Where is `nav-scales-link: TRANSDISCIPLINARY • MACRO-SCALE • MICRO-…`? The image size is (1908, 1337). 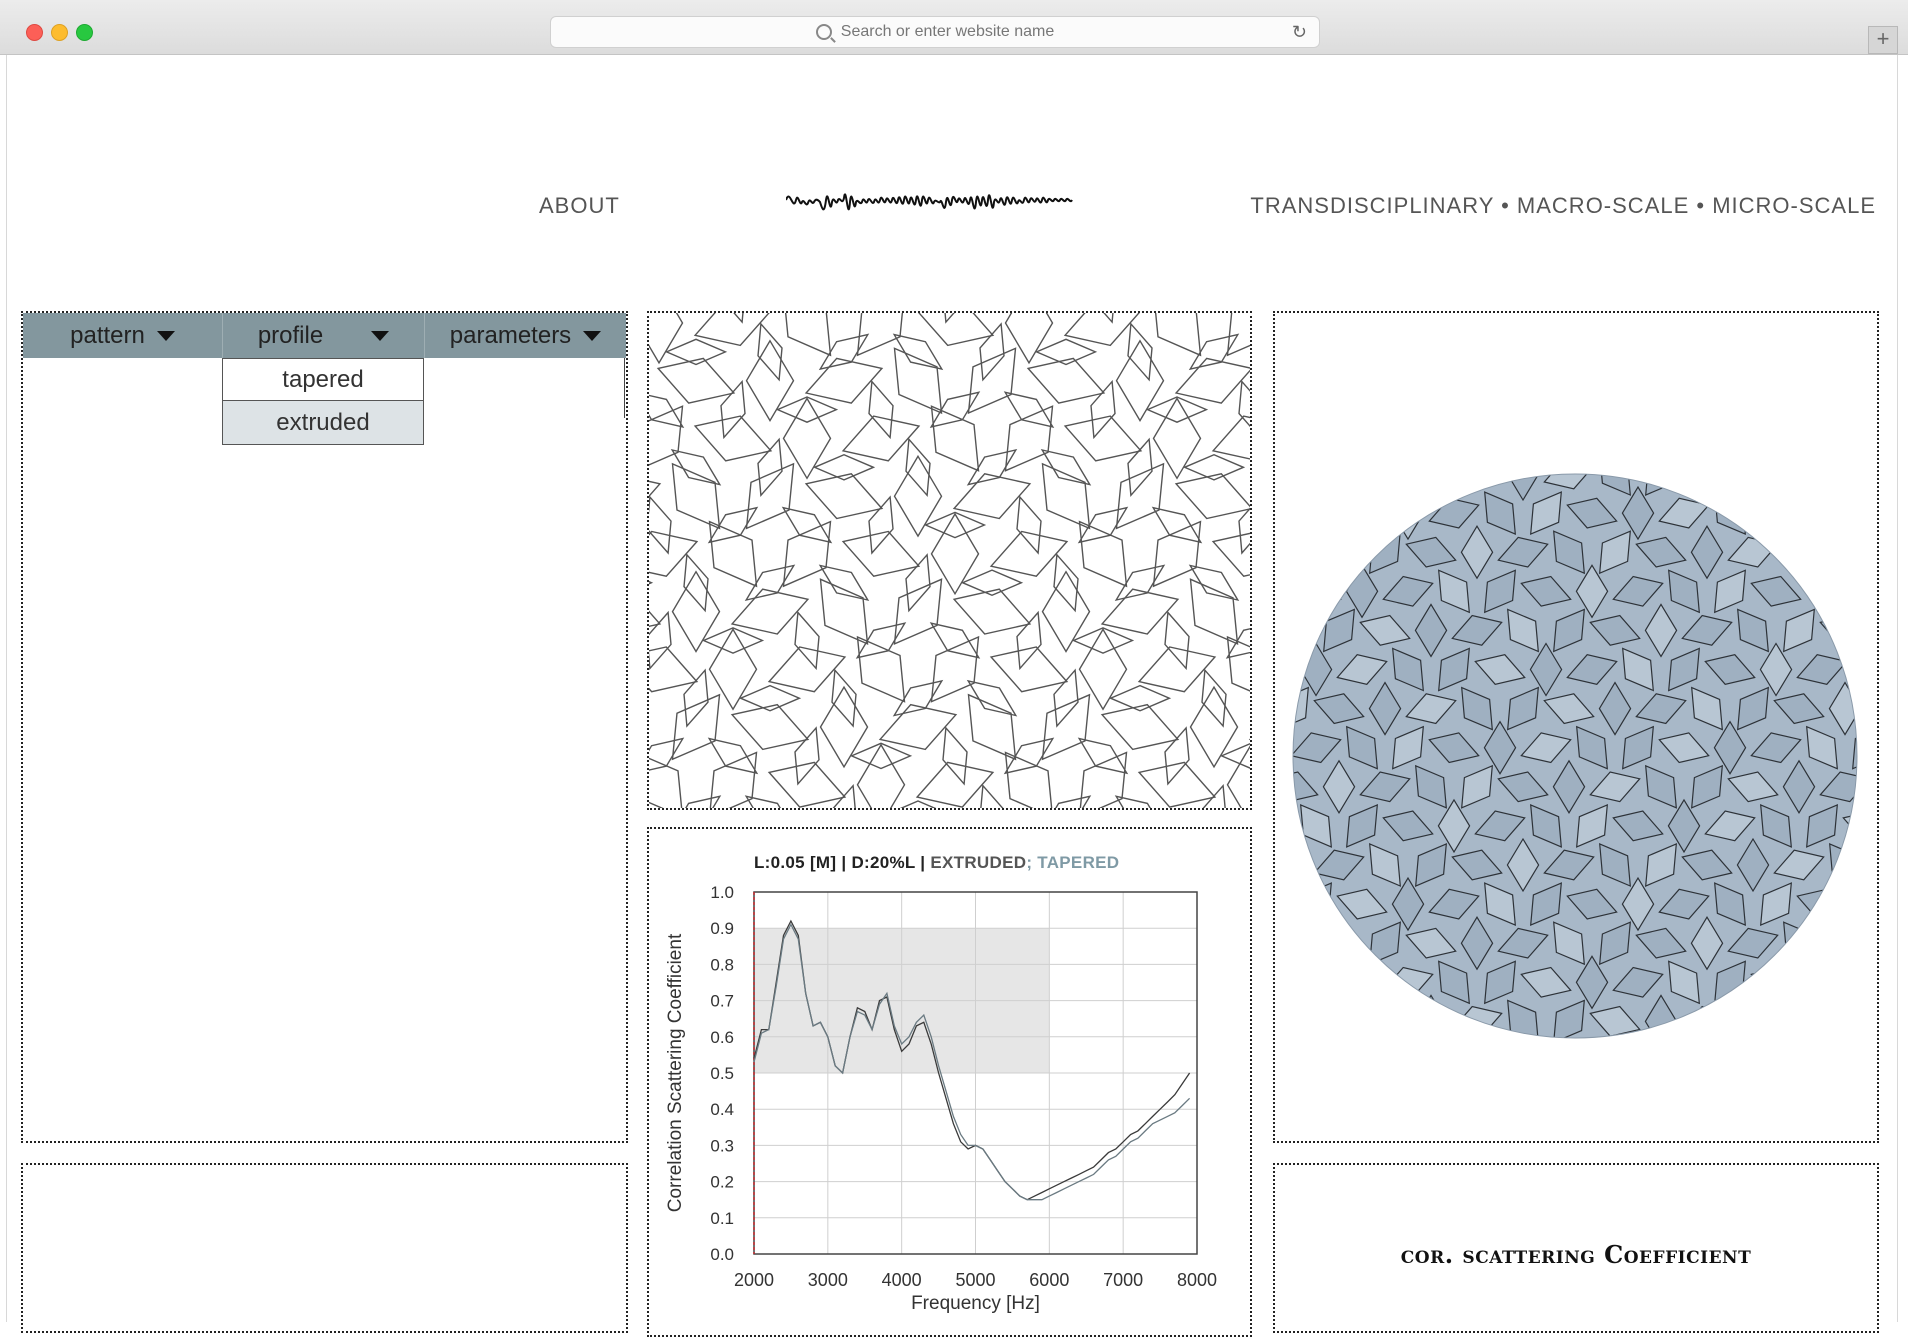
nav-scales-link: TRANSDISCIPLINARY • MACRO-SCALE • MICRO-… is located at coordinates (1563, 206).